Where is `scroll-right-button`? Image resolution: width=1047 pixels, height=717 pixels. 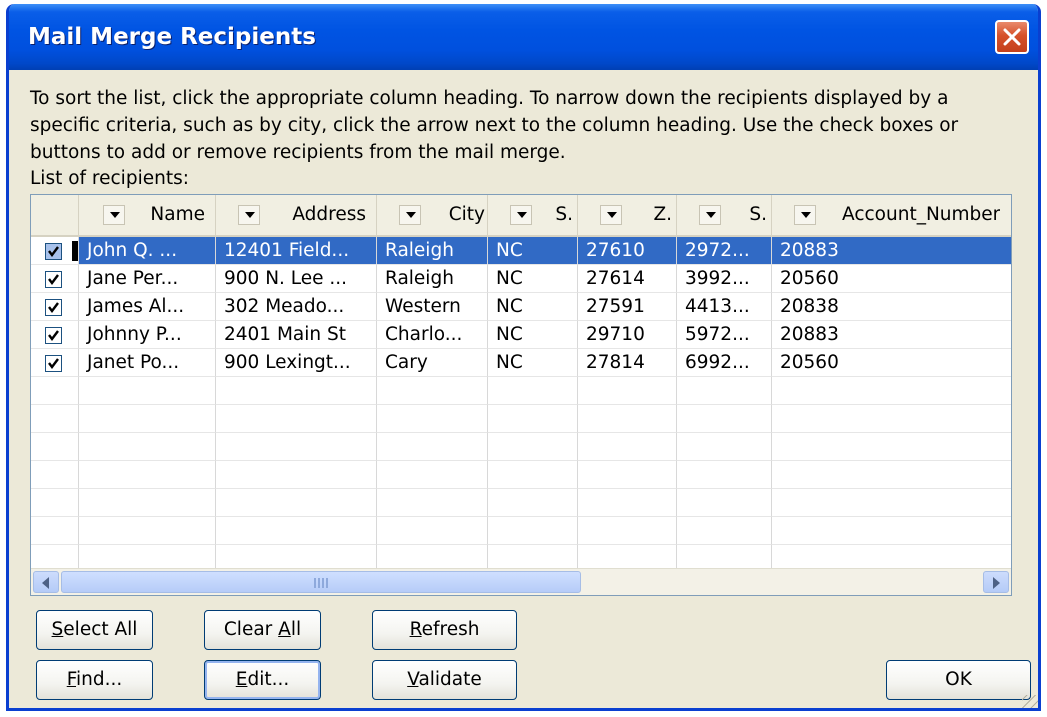 scroll-right-button is located at coordinates (996, 582).